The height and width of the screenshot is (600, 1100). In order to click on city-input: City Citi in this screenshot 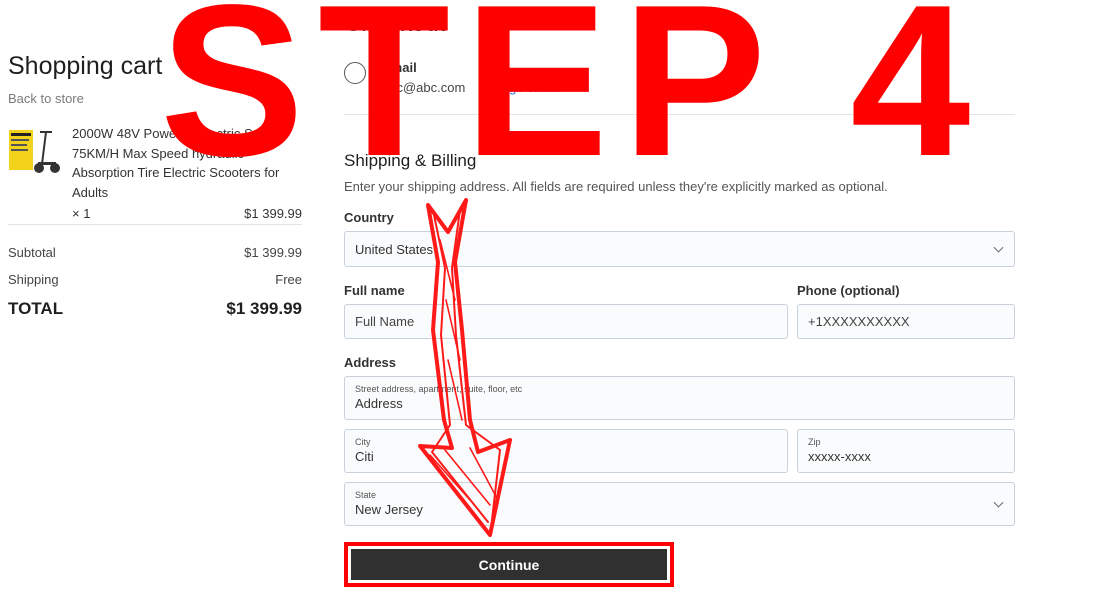, I will do `click(566, 451)`.